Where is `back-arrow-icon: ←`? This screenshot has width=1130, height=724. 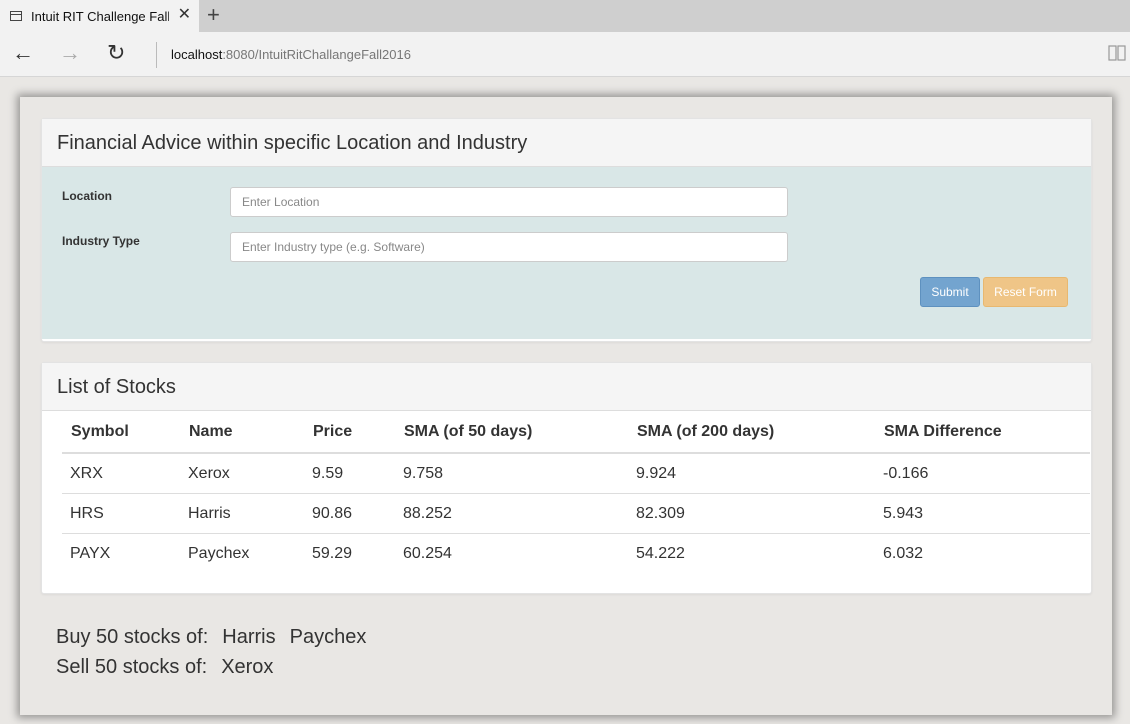 back-arrow-icon: ← is located at coordinates (23, 53).